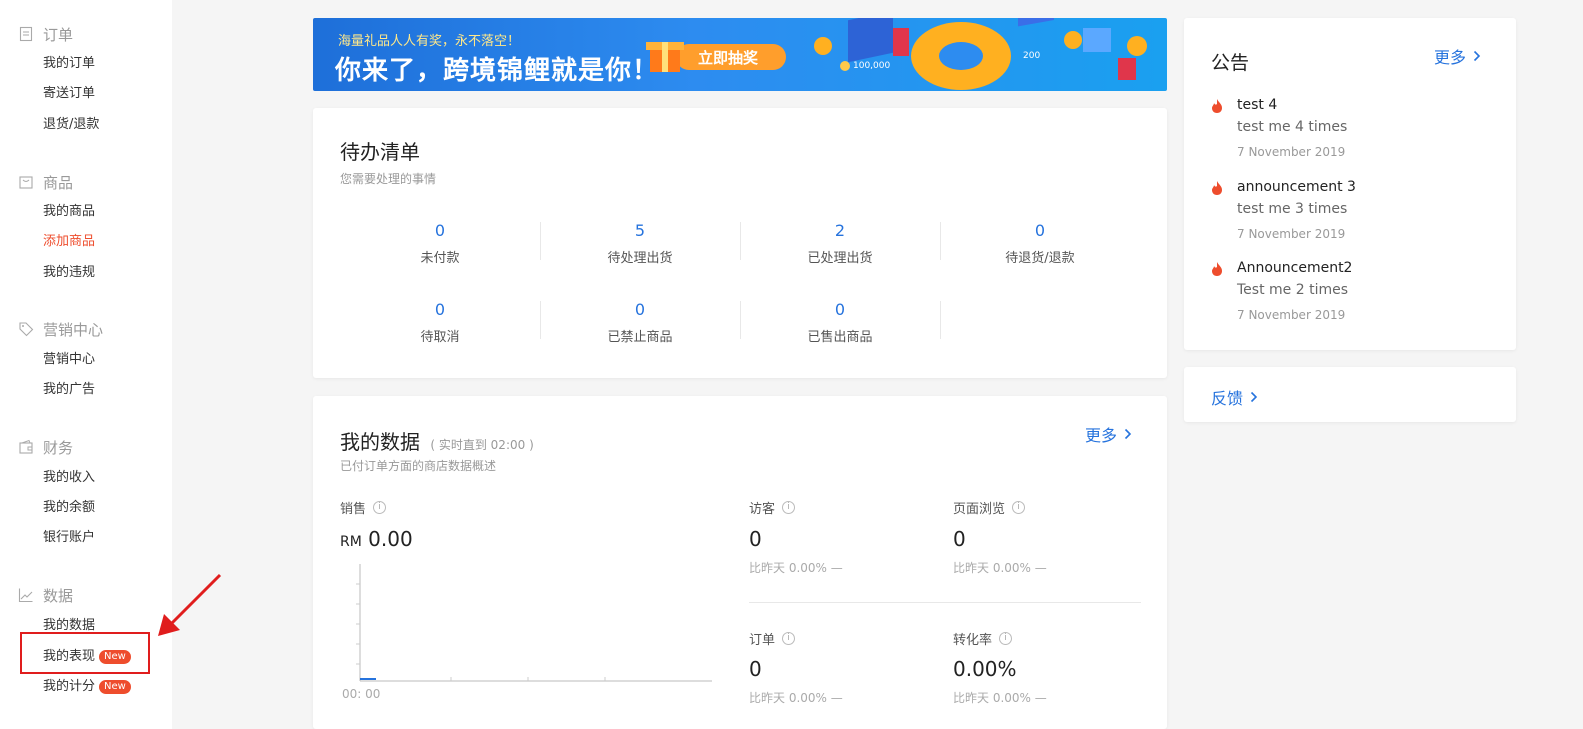 This screenshot has height=729, width=1583. Describe the element at coordinates (527, 632) in the screenshot. I see `sales-chart: 00` at that location.